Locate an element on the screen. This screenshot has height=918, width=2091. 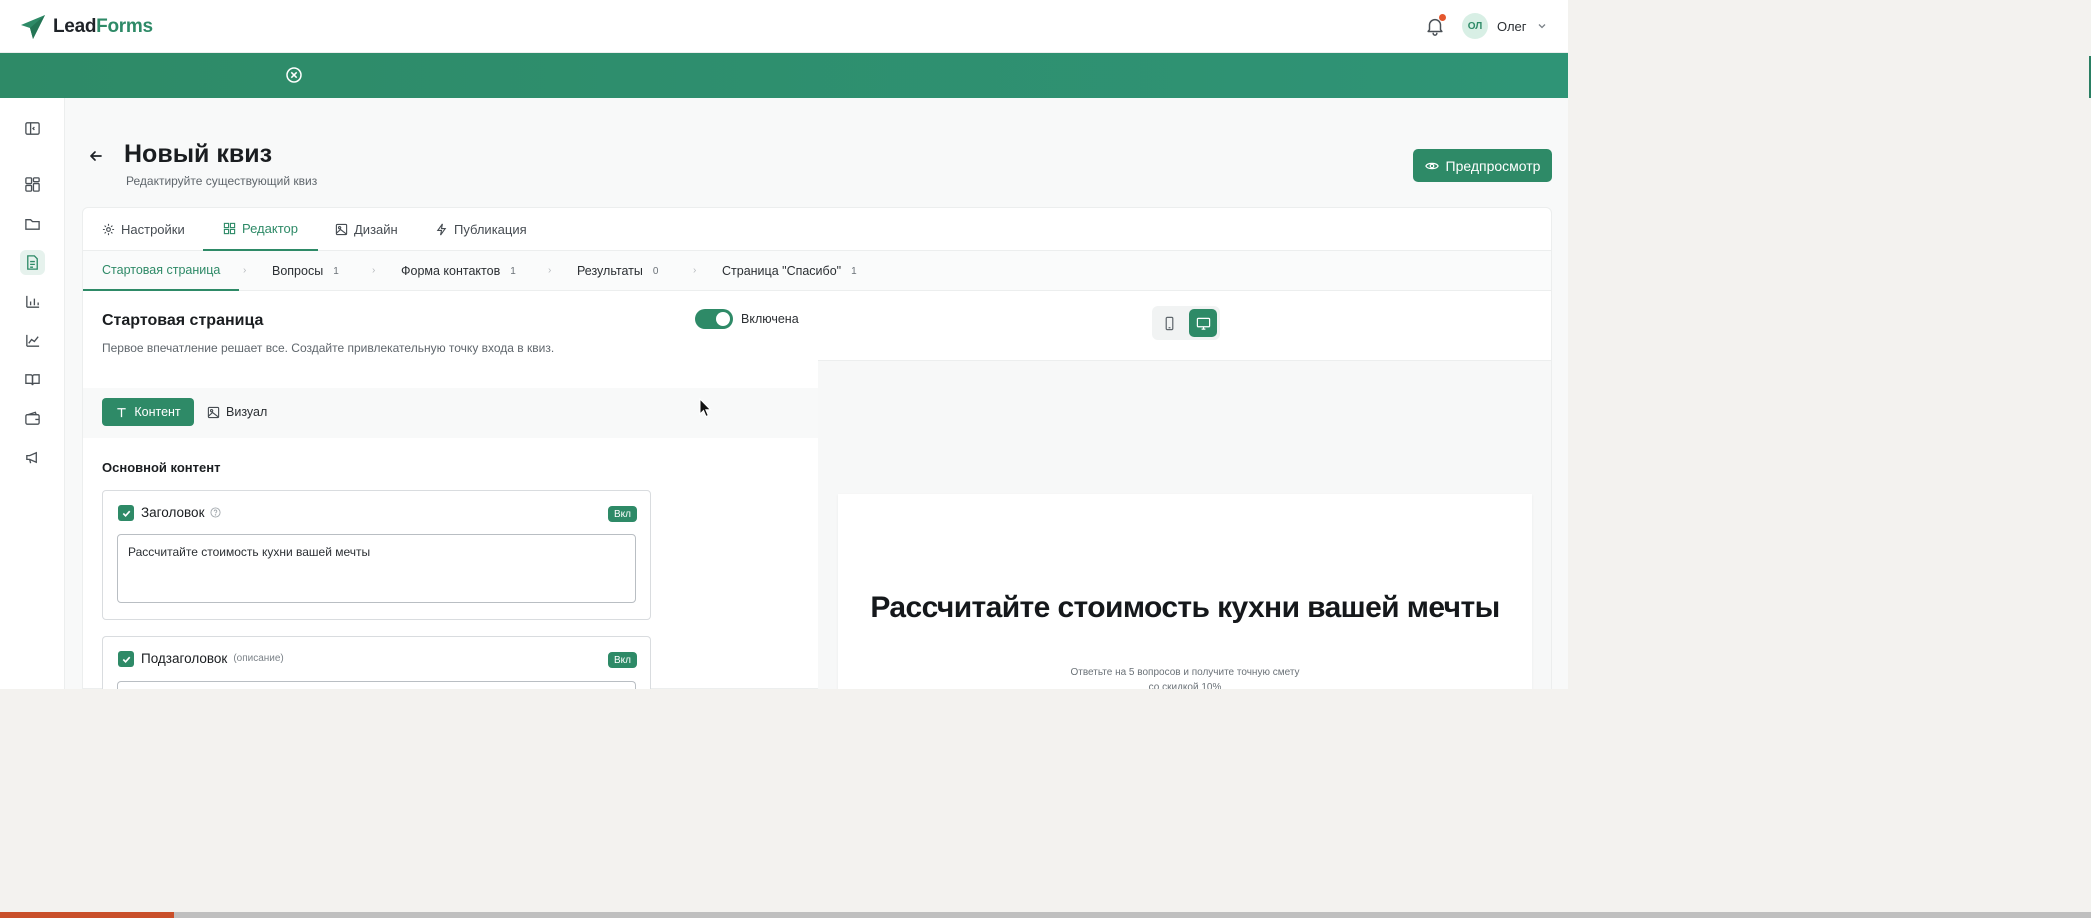
book-icon is located at coordinates (32, 380).